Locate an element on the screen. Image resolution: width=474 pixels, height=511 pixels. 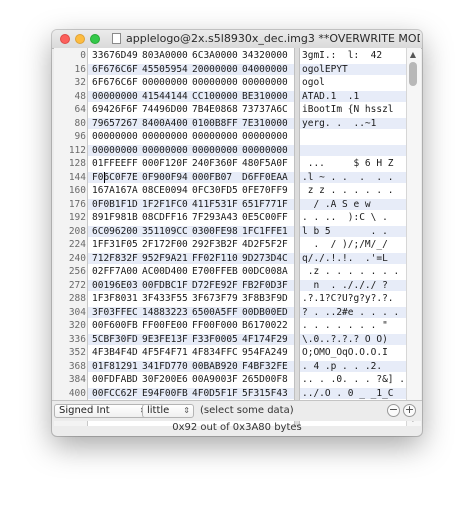
hex-word: 480F5A0F is located at coordinates (265, 163).